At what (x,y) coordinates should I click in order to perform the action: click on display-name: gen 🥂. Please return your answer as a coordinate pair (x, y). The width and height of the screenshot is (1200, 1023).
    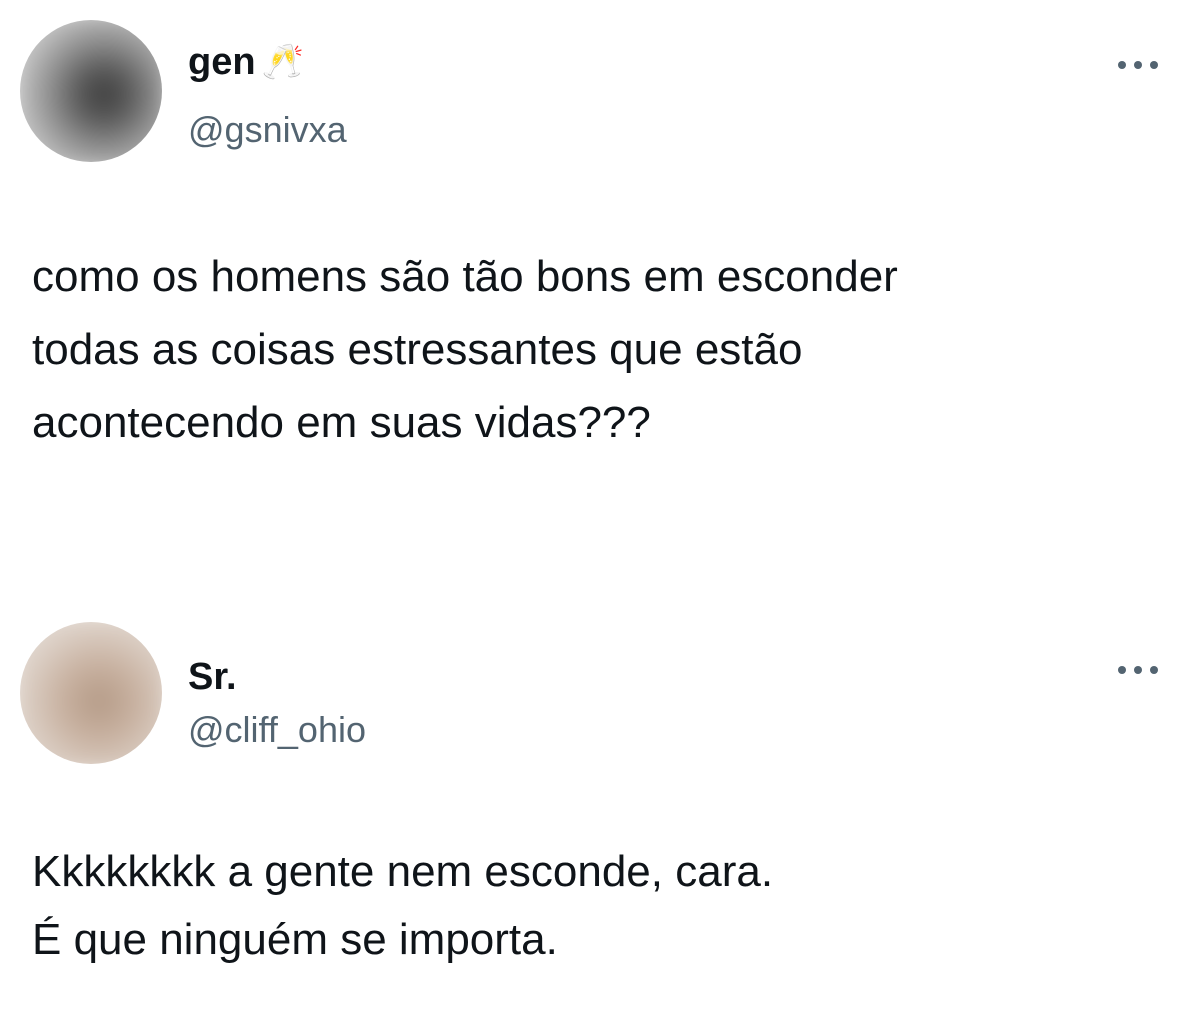
    Looking at the image, I should click on (246, 62).